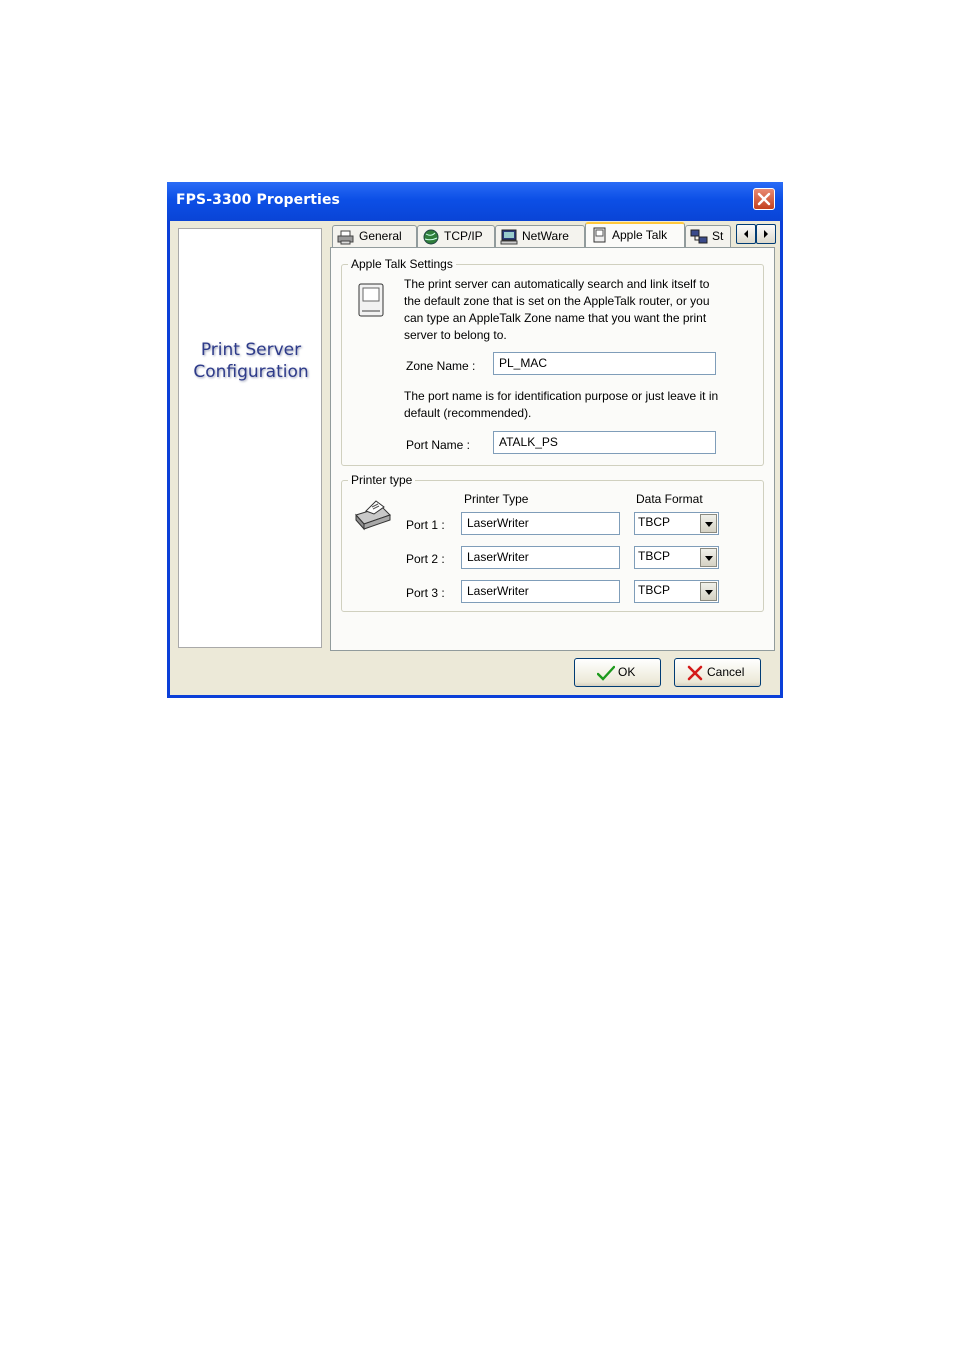  I want to click on cancel-label: Cancel, so click(726, 672).